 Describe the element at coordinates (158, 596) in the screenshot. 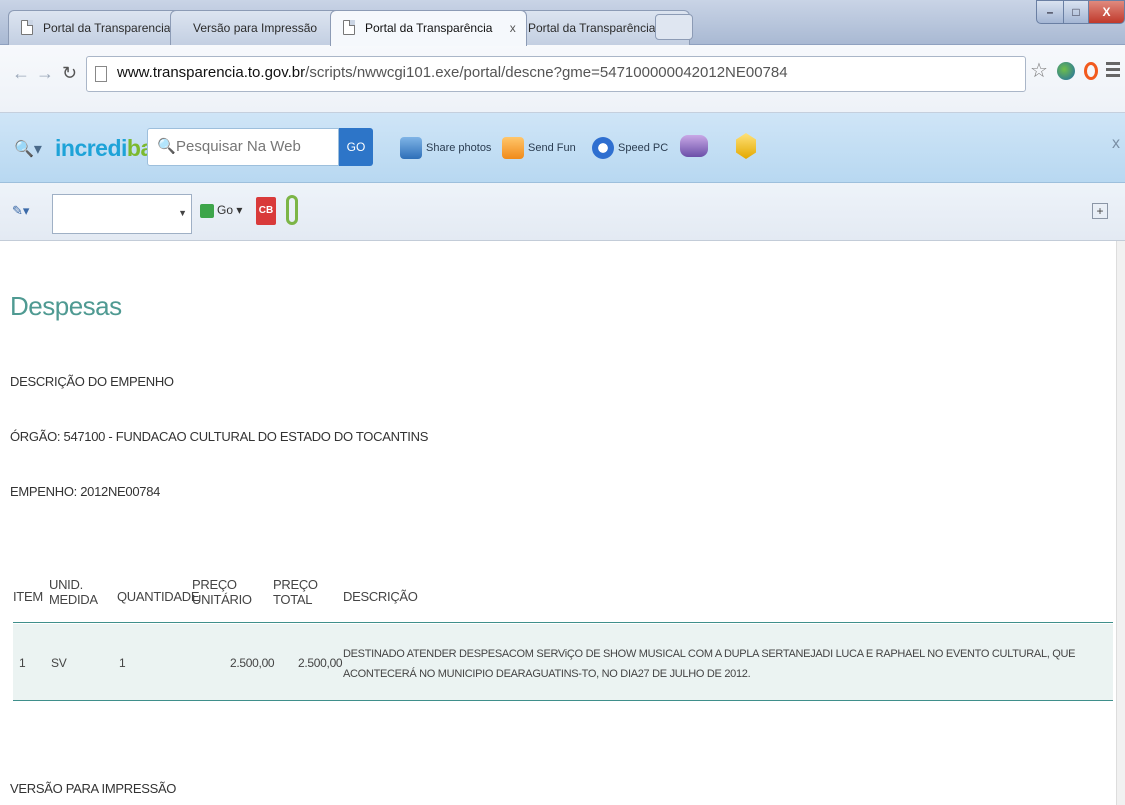

I see `col-quantidade: QUANTIDADE` at that location.